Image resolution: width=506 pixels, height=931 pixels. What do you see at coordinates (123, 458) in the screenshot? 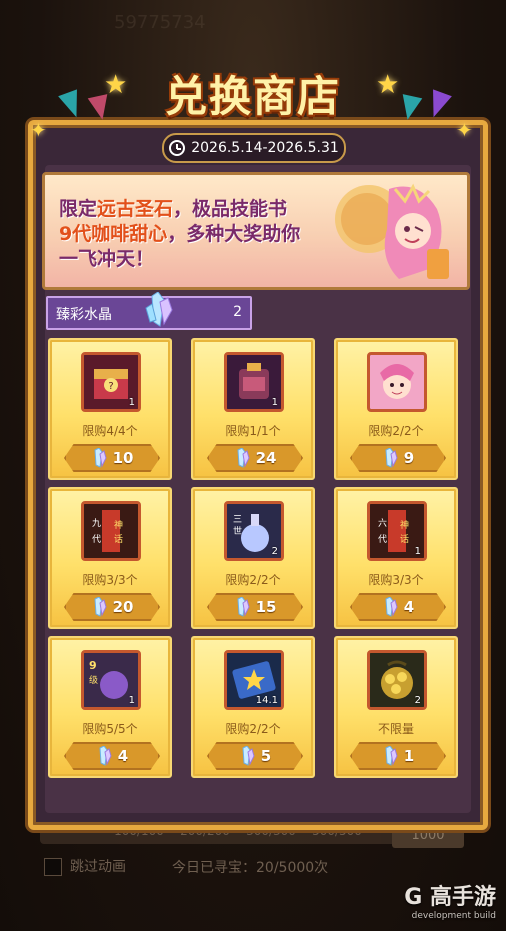
I see `price-value: 10` at bounding box center [123, 458].